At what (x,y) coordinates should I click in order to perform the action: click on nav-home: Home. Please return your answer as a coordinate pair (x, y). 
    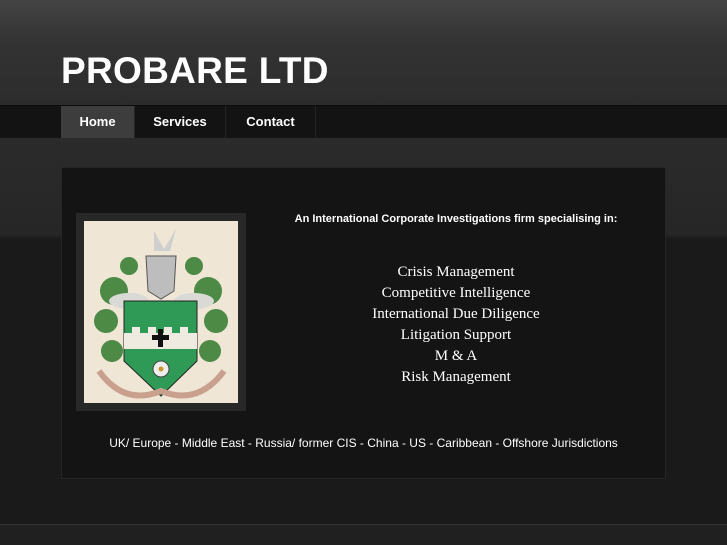
    Looking at the image, I should click on (98, 122).